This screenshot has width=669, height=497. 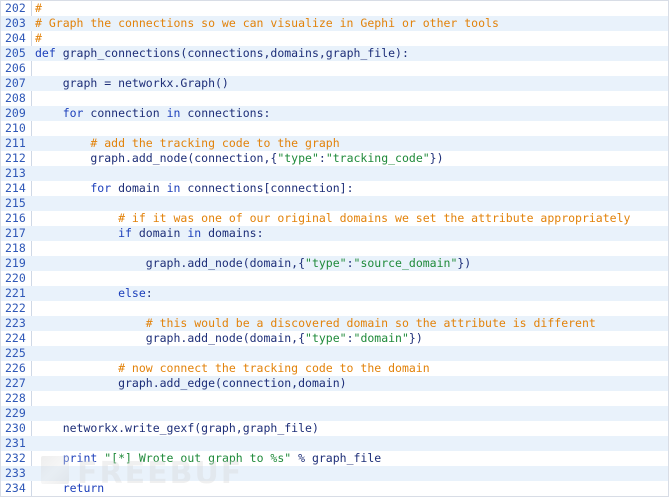 I want to click on code-line: 209 for connection in connections:, so click(x=334, y=113).